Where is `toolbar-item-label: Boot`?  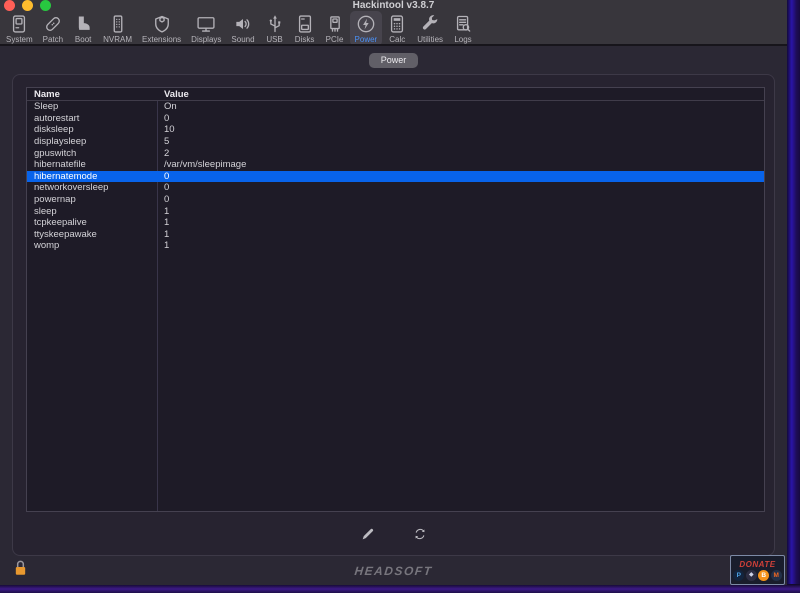
toolbar-item-label: Boot is located at coordinates (83, 39).